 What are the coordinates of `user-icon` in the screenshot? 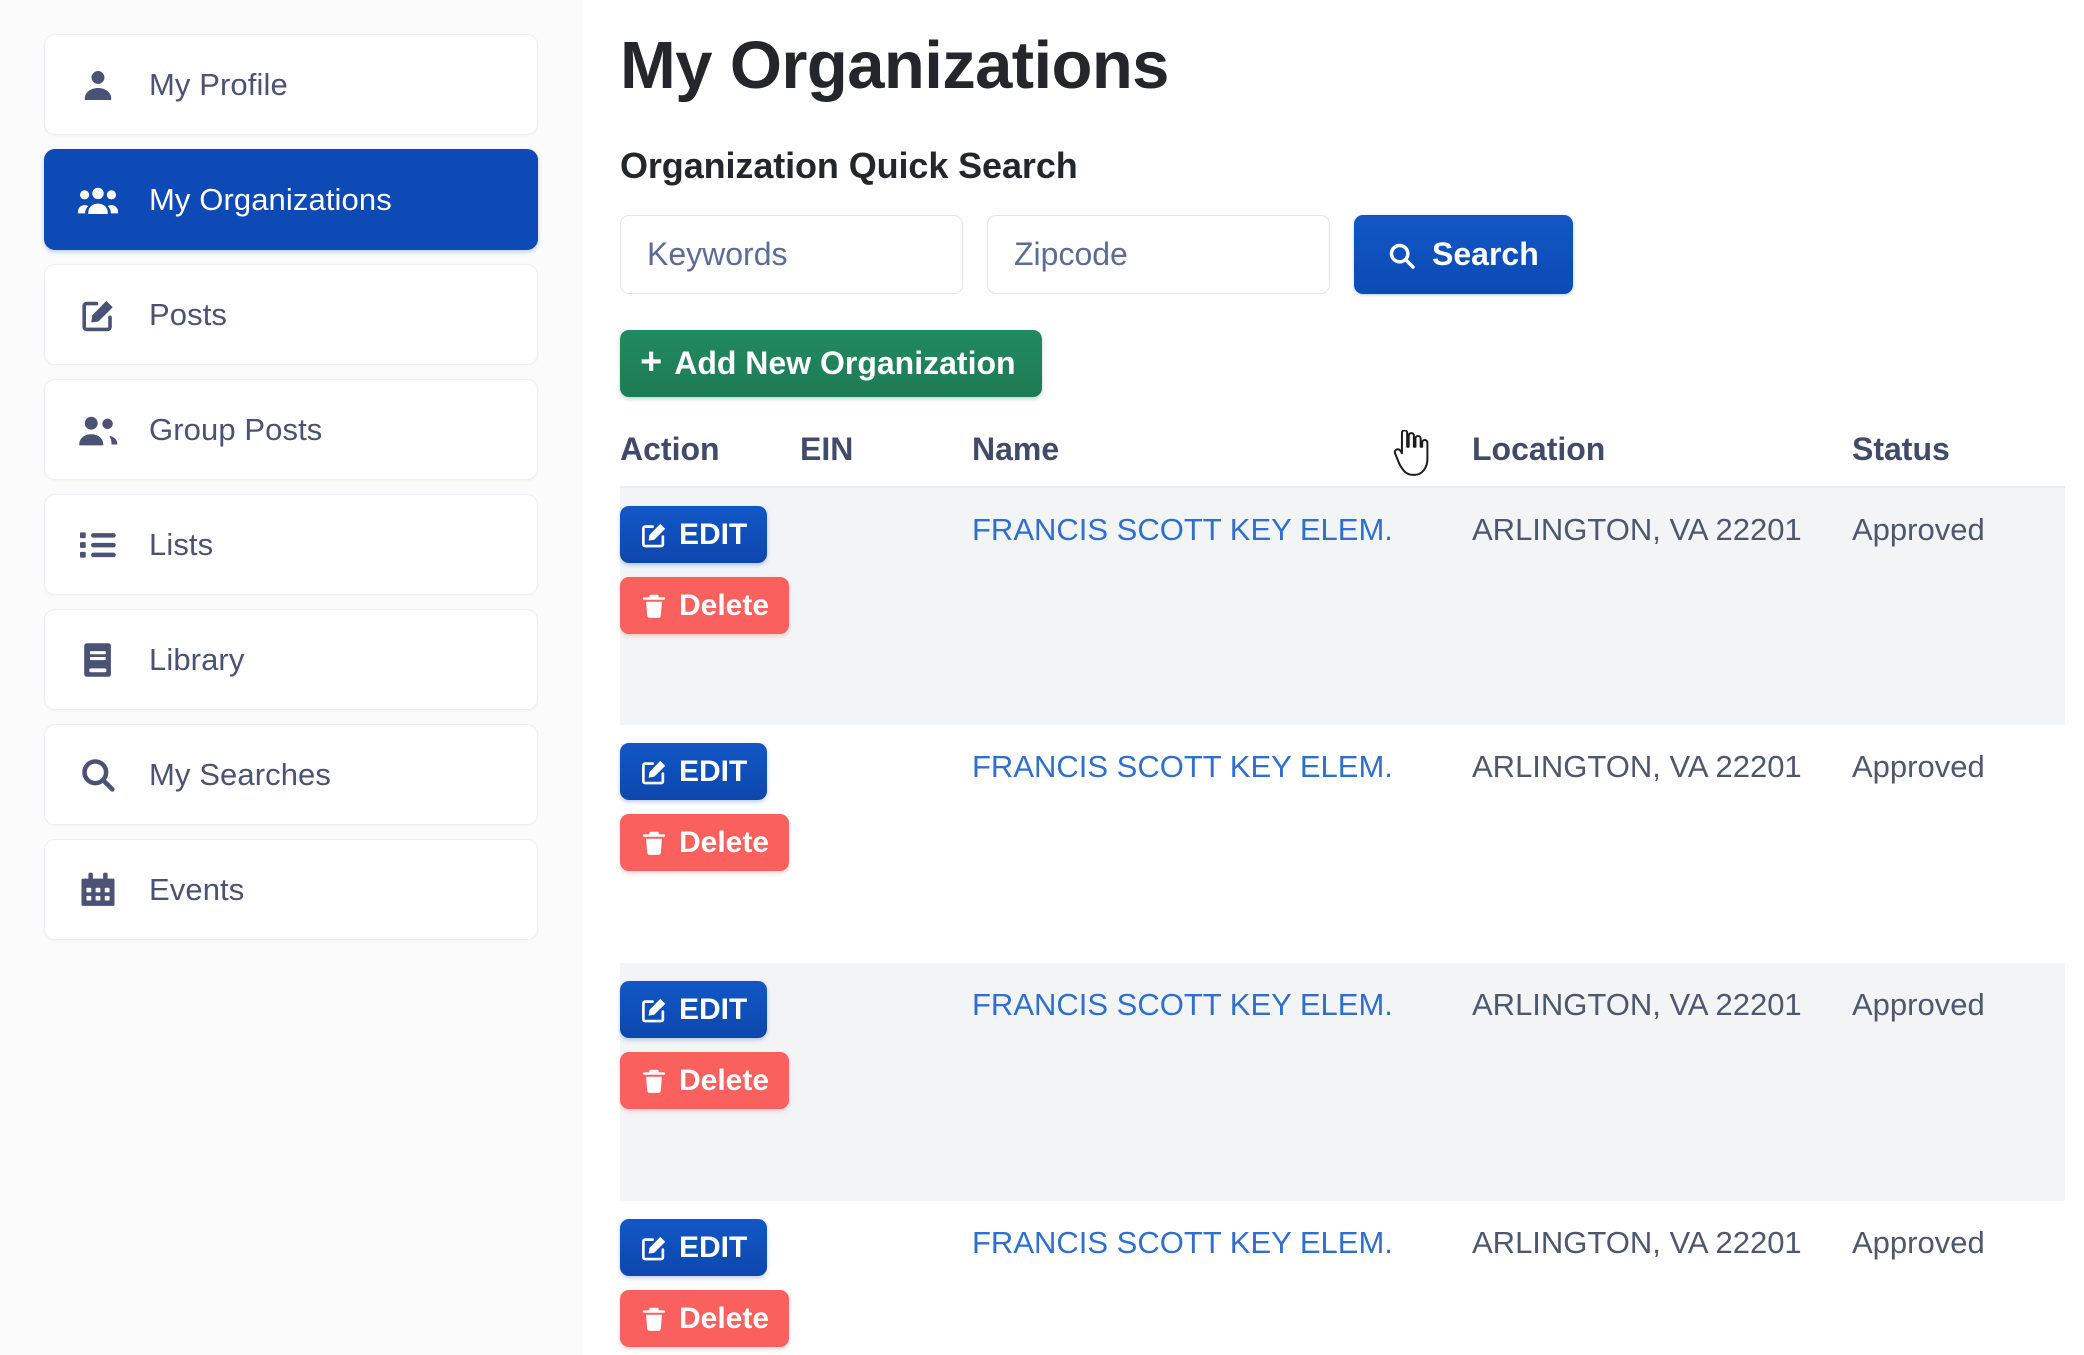 It's located at (98, 85).